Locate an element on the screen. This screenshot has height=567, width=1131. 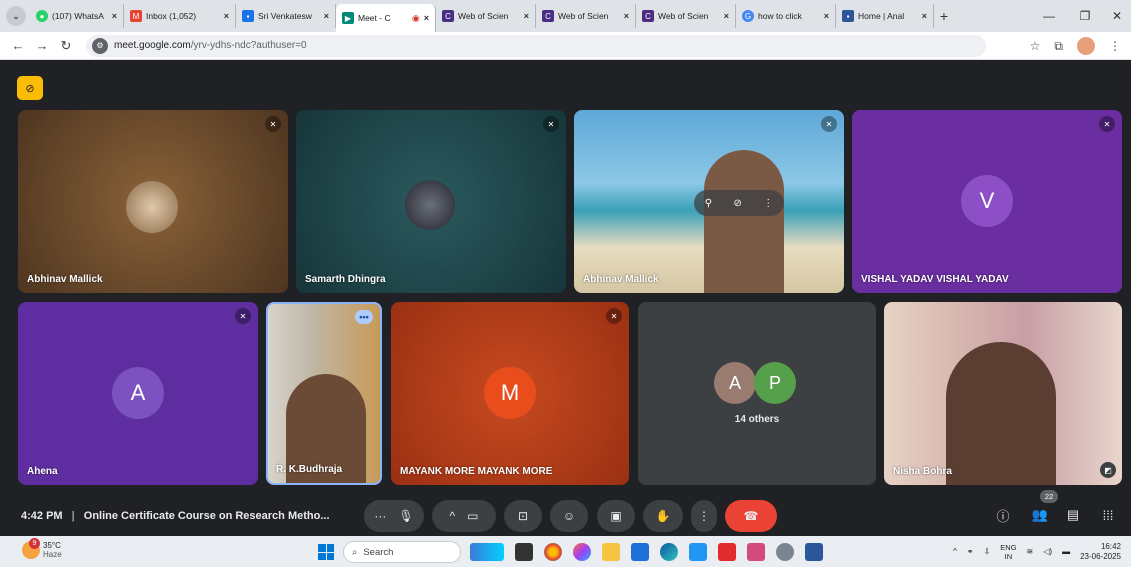
usb-icon: ⇩ is located at coordinates (987, 551).